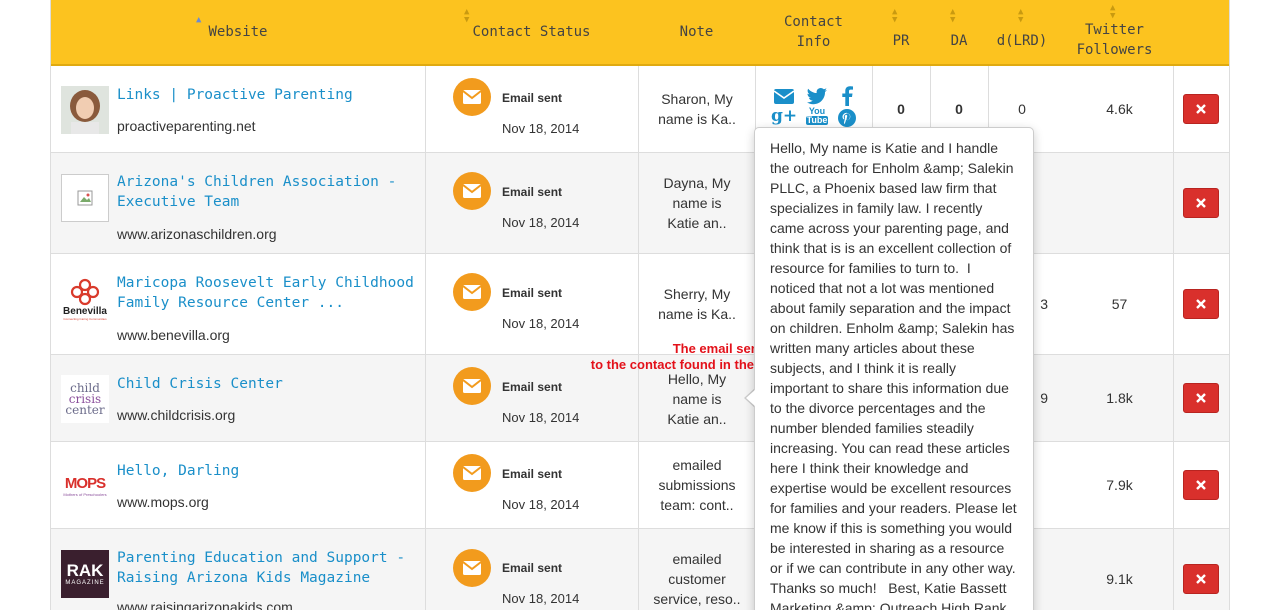  I want to click on header-twitter-label: Twitter Followers, so click(1114, 40).